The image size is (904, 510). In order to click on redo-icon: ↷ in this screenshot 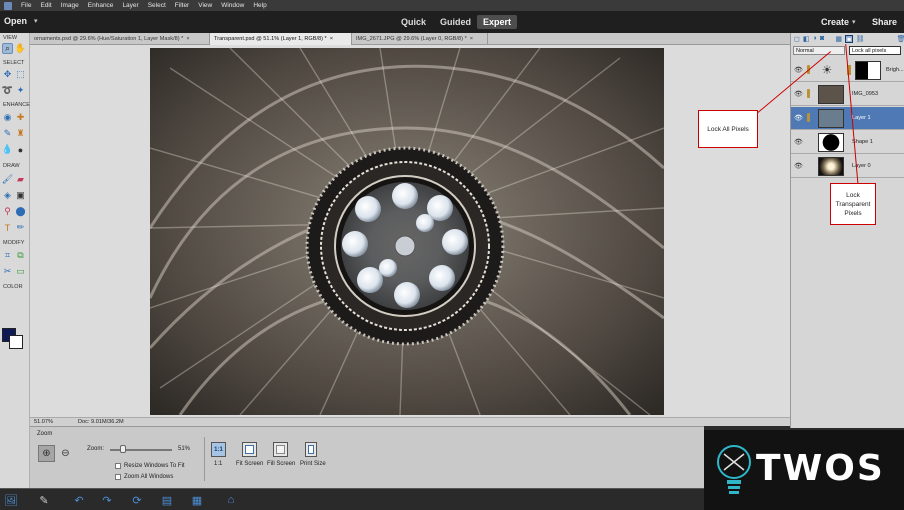, I will do `click(107, 500)`.